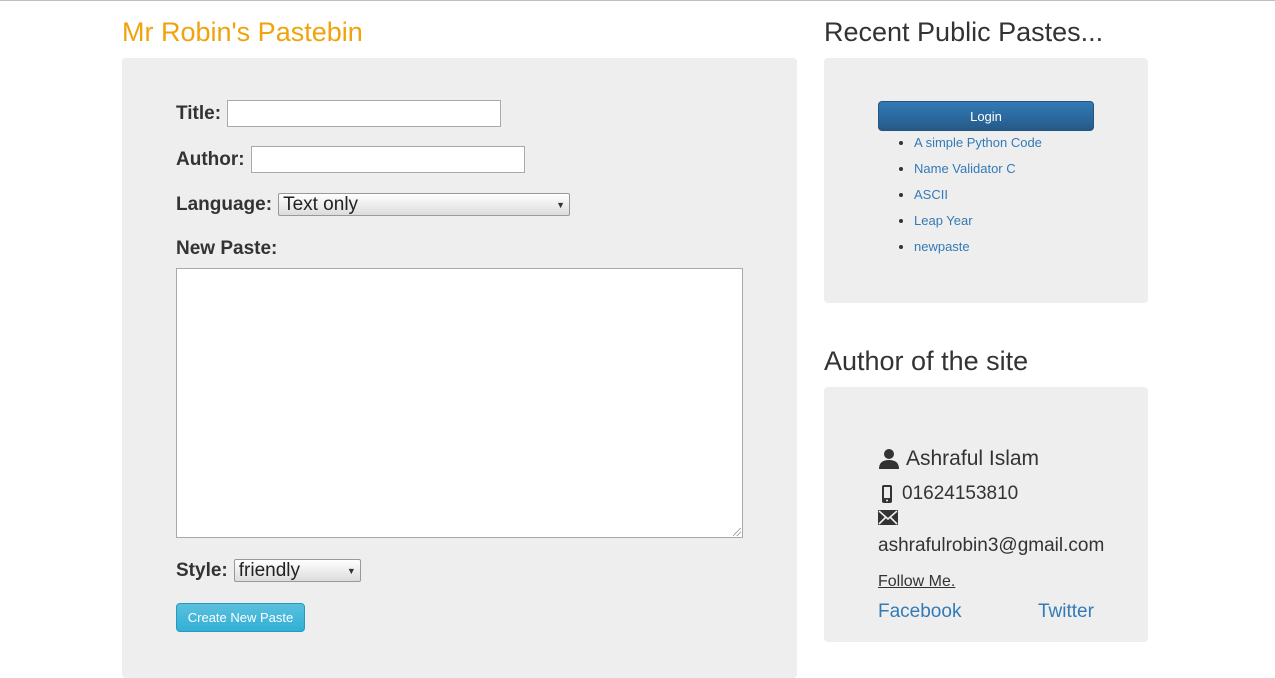 This screenshot has width=1275, height=678. What do you see at coordinates (986, 116) in the screenshot?
I see `login-button: Login` at bounding box center [986, 116].